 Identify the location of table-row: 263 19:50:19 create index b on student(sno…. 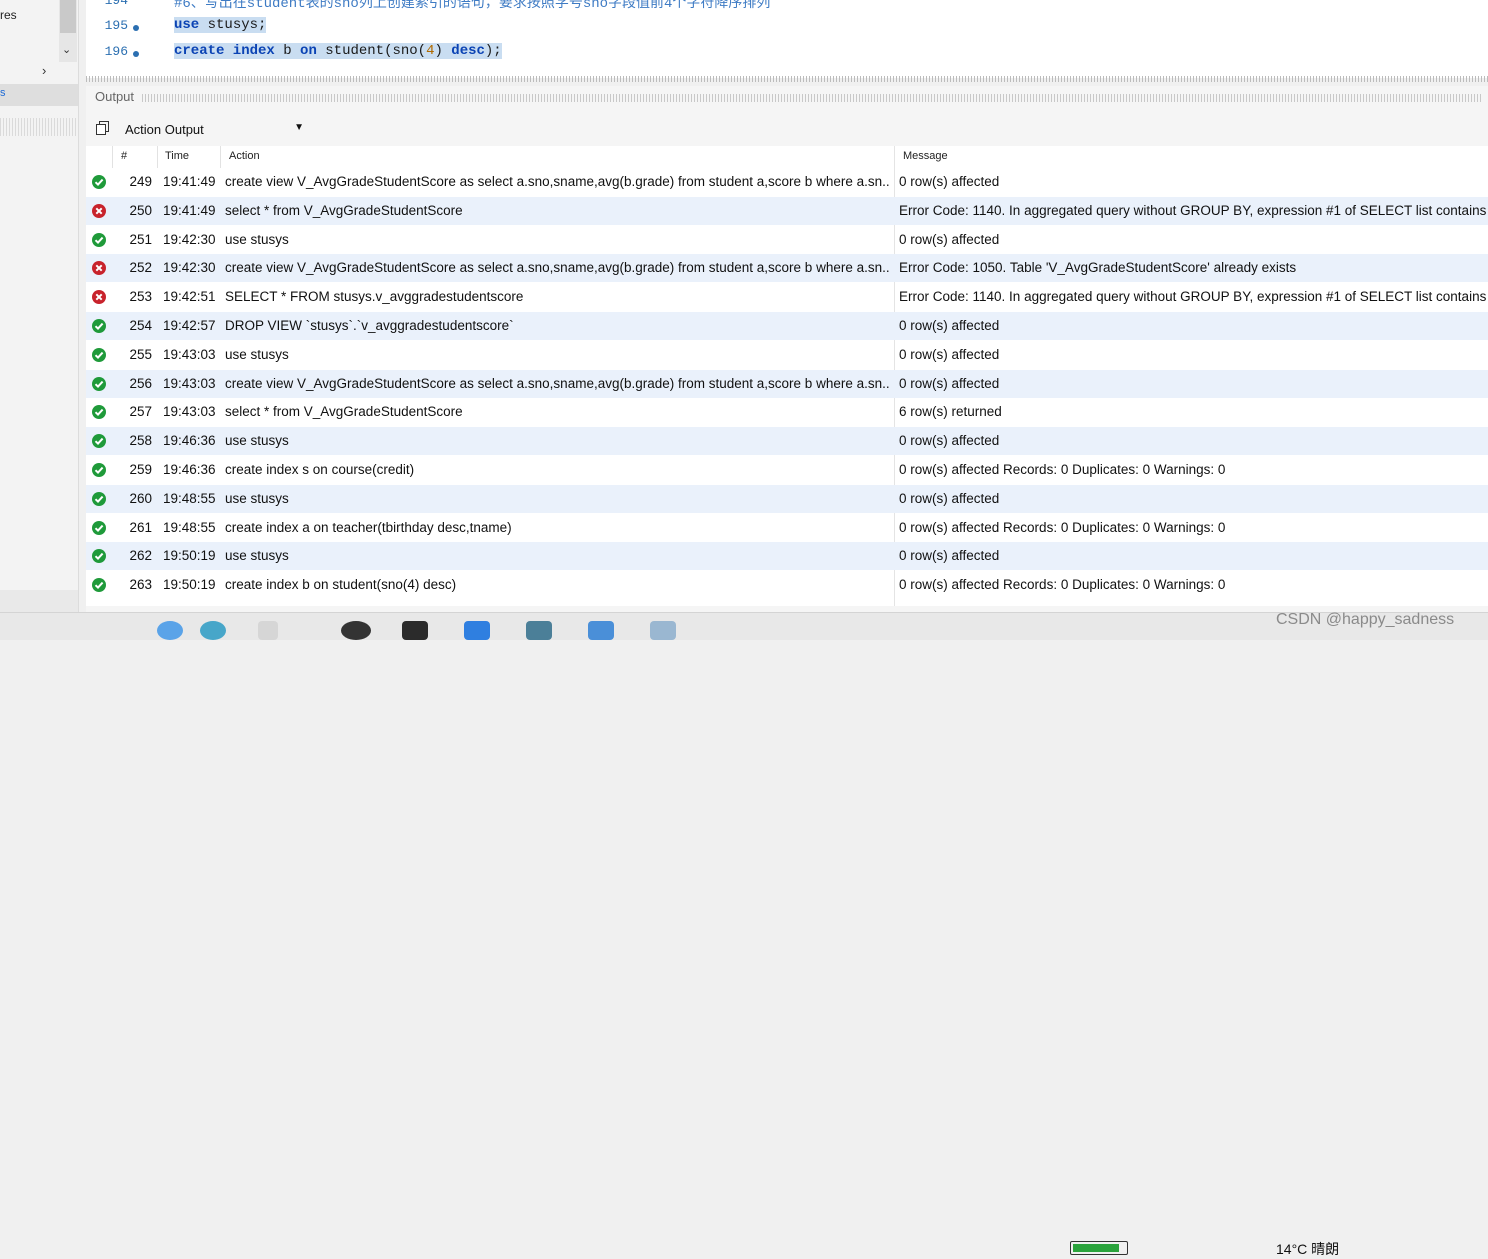
(787, 585).